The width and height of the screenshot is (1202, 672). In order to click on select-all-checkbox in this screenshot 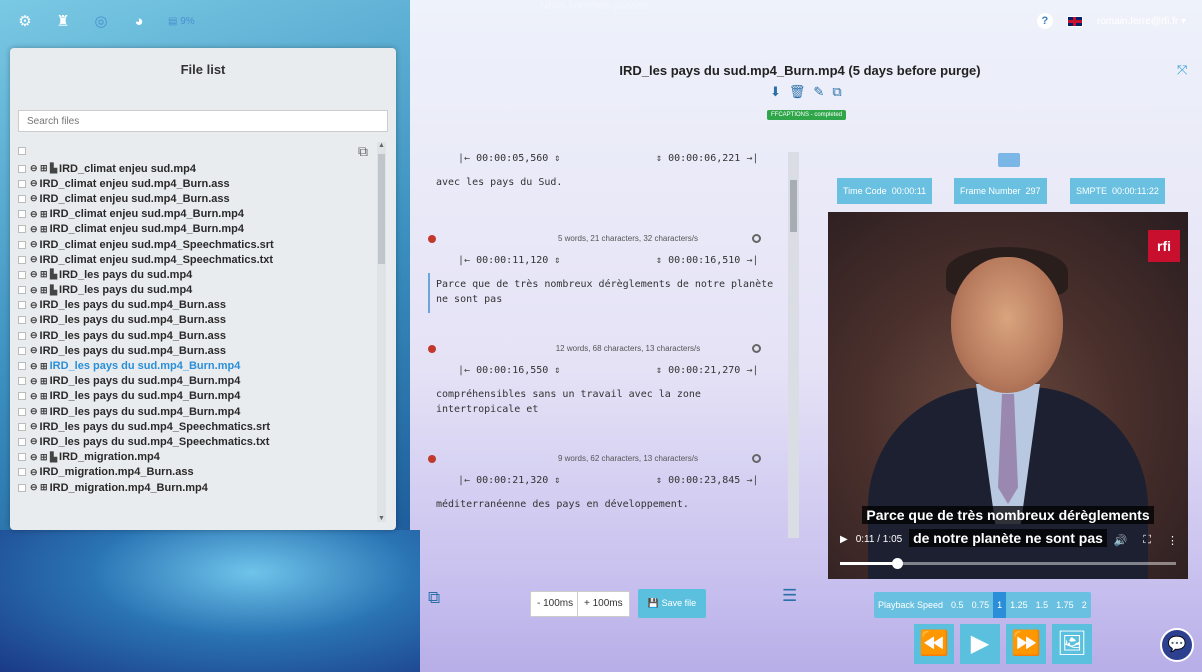, I will do `click(22, 151)`.